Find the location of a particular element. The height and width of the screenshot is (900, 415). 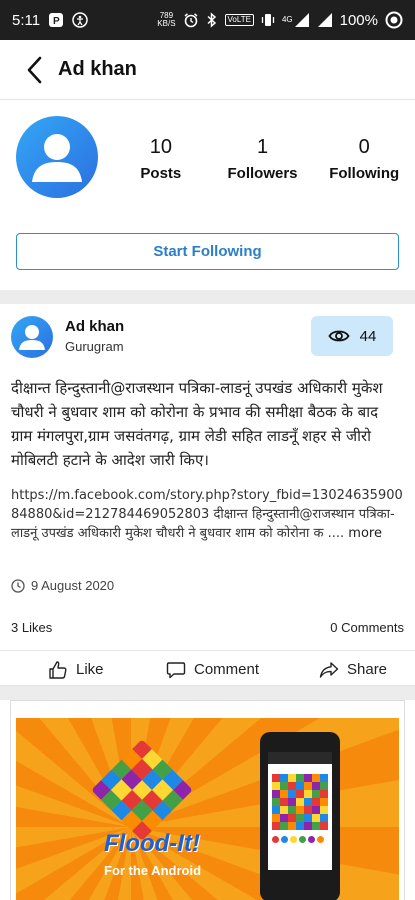

share-button: Share is located at coordinates (353, 670).